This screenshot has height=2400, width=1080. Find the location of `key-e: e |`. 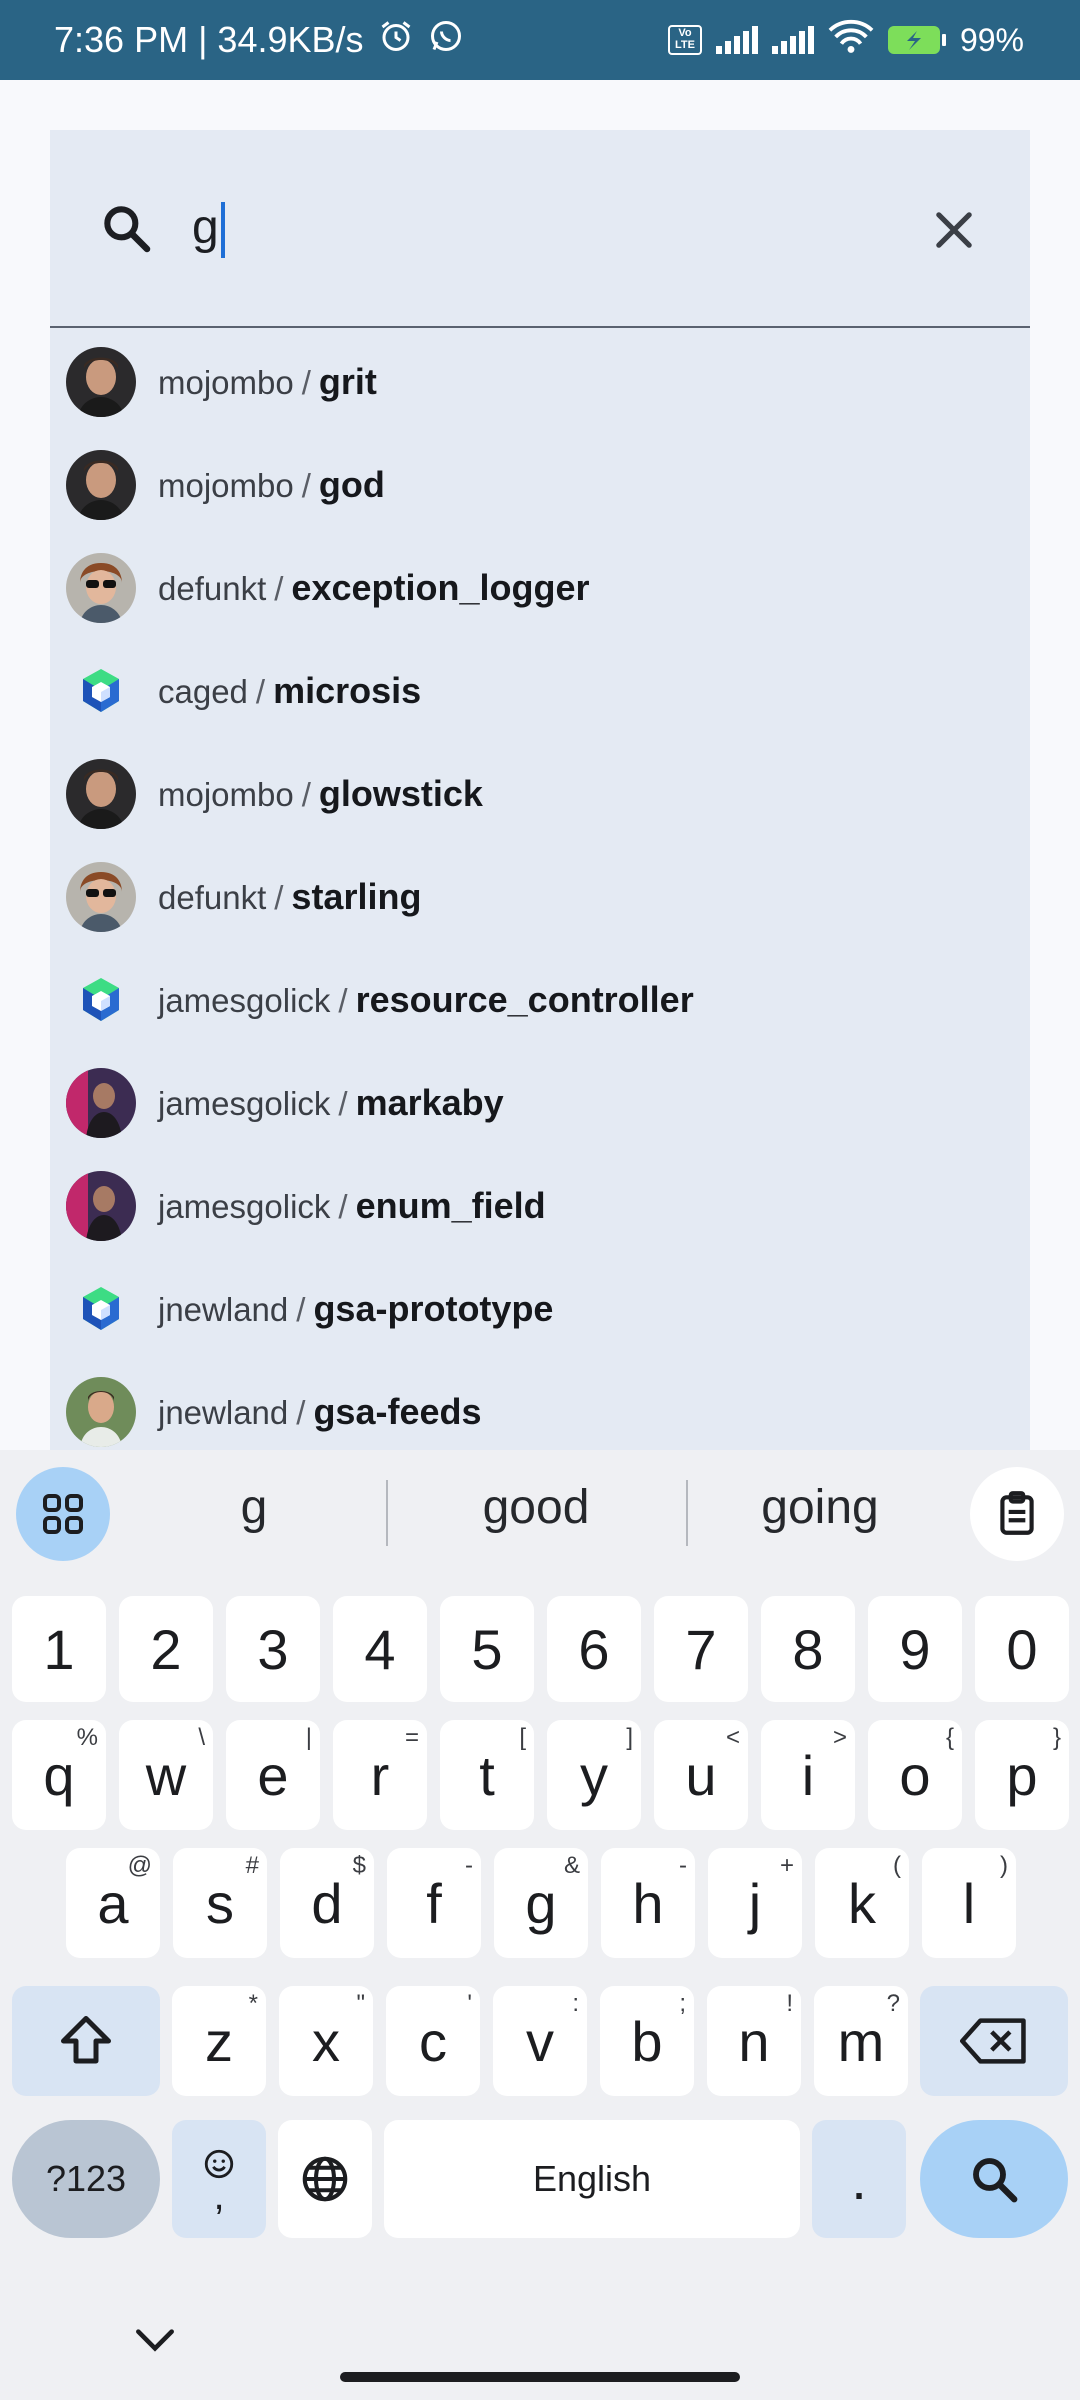

key-e: e | is located at coordinates (273, 1775).